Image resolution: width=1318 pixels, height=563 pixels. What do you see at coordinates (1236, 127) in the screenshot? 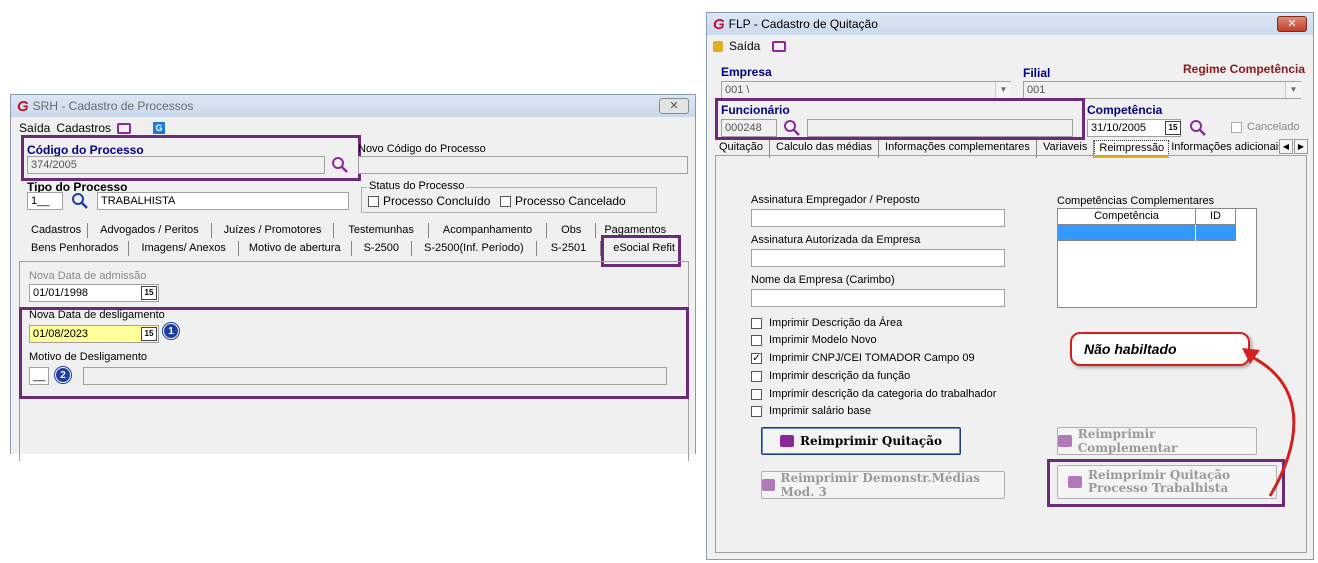
I see `cancelado-checkbox` at bounding box center [1236, 127].